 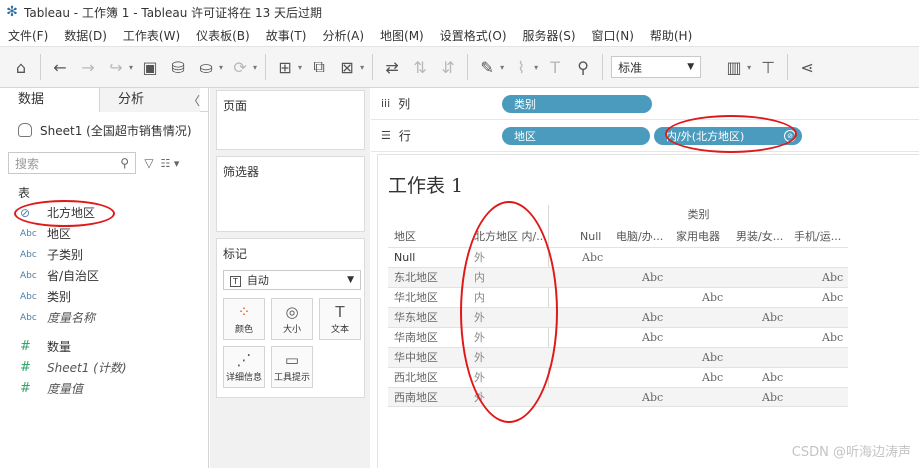 I want to click on tooltip-button: ▭ 工具提示, so click(x=292, y=367).